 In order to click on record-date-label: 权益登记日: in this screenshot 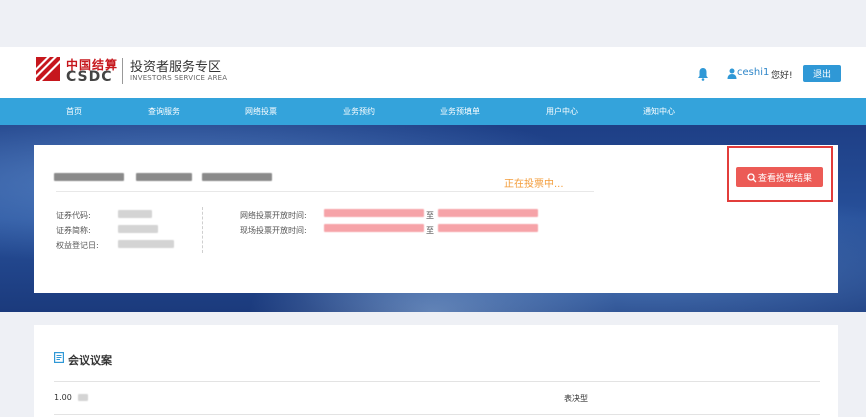, I will do `click(77, 245)`.